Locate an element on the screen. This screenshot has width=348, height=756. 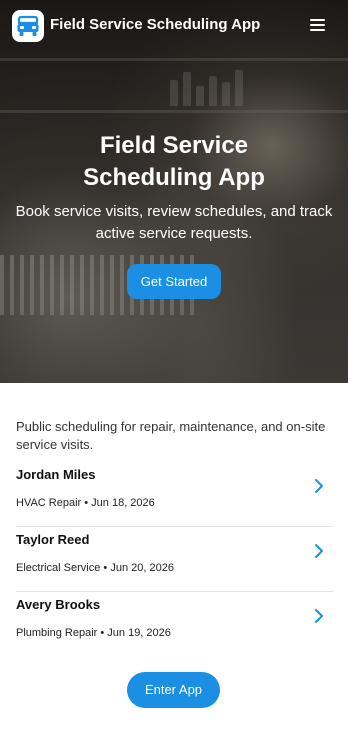
get-started-button: Get Started is located at coordinates (174, 281).